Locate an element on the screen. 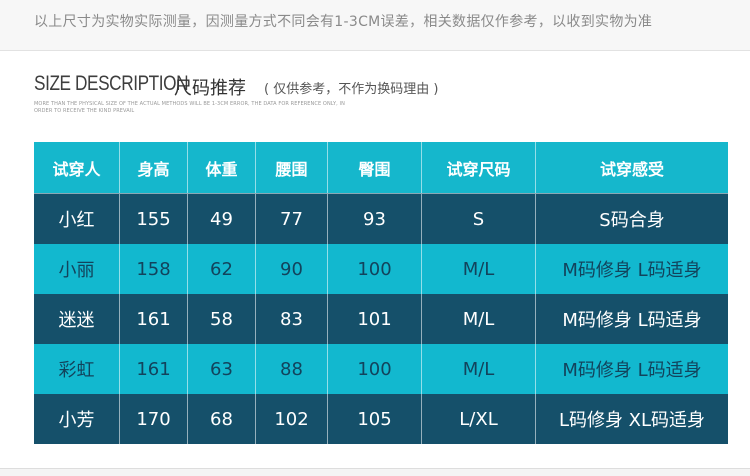  table-cell: 93 is located at coordinates (375, 218).